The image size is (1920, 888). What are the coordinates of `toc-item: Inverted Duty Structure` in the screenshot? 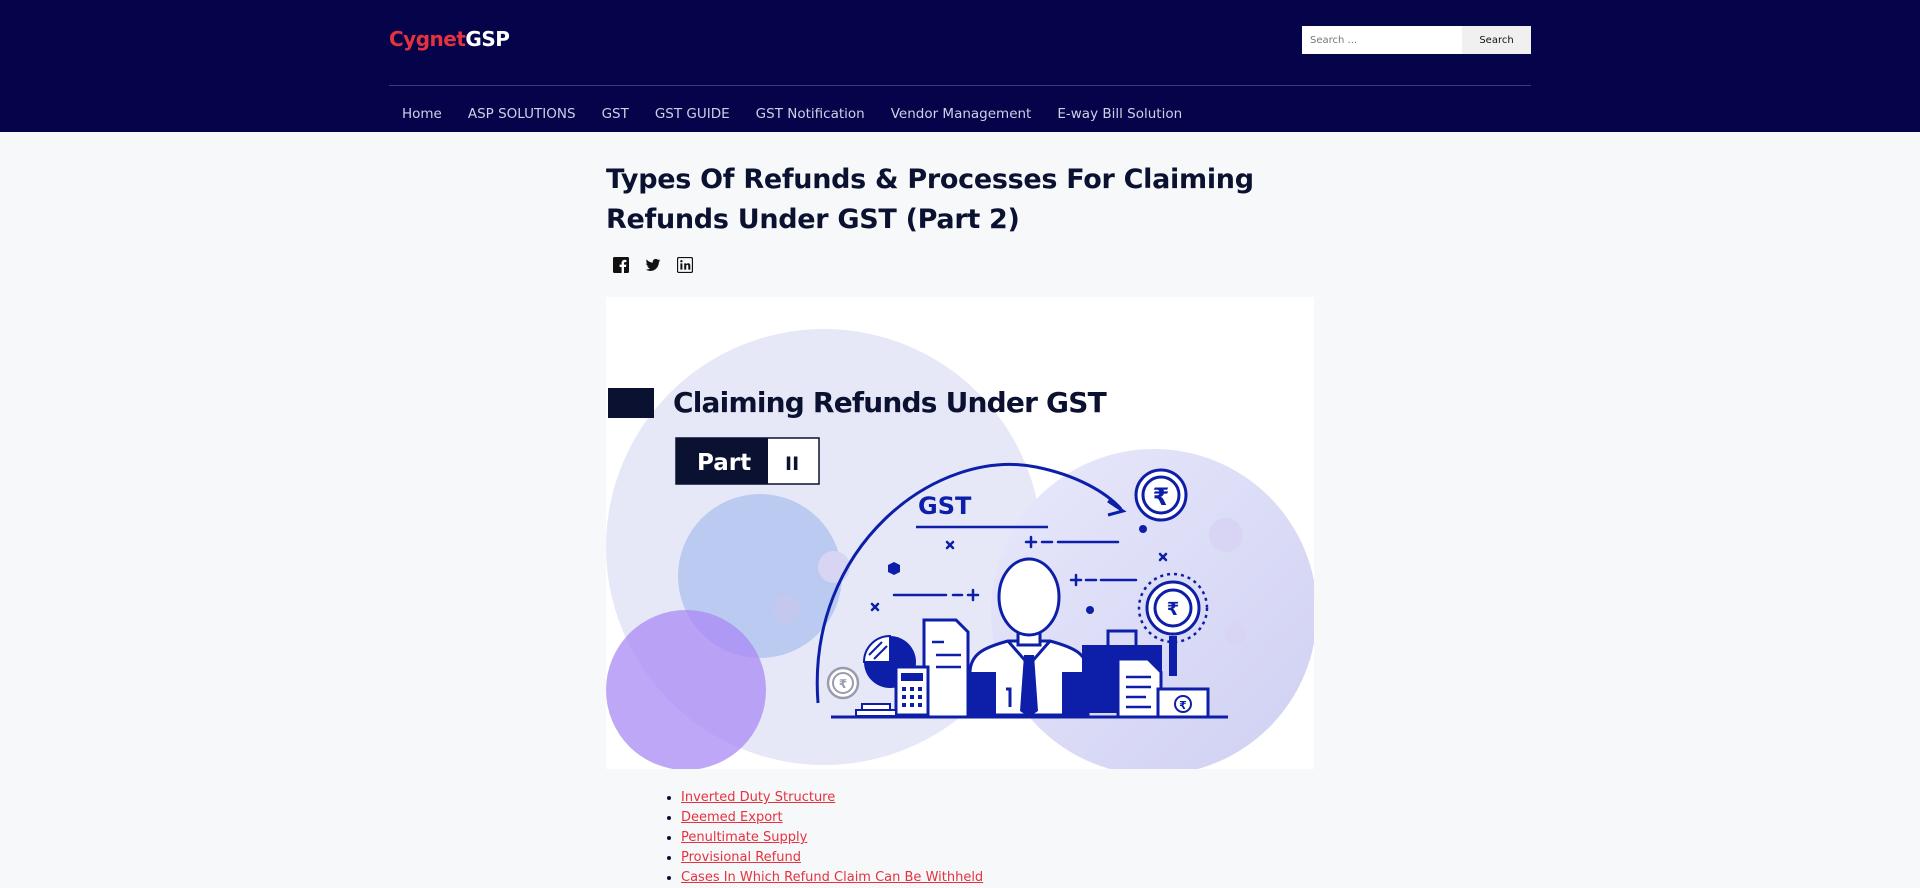 It's located at (832, 798).